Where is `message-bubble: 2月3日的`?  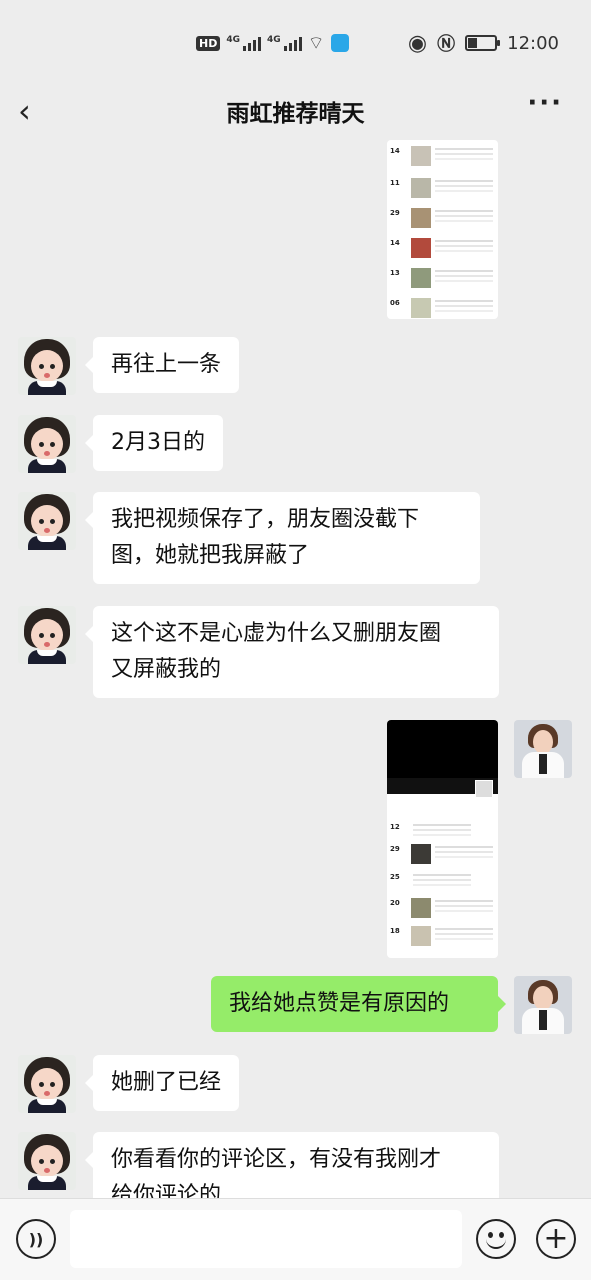 message-bubble: 2月3日的 is located at coordinates (154, 443).